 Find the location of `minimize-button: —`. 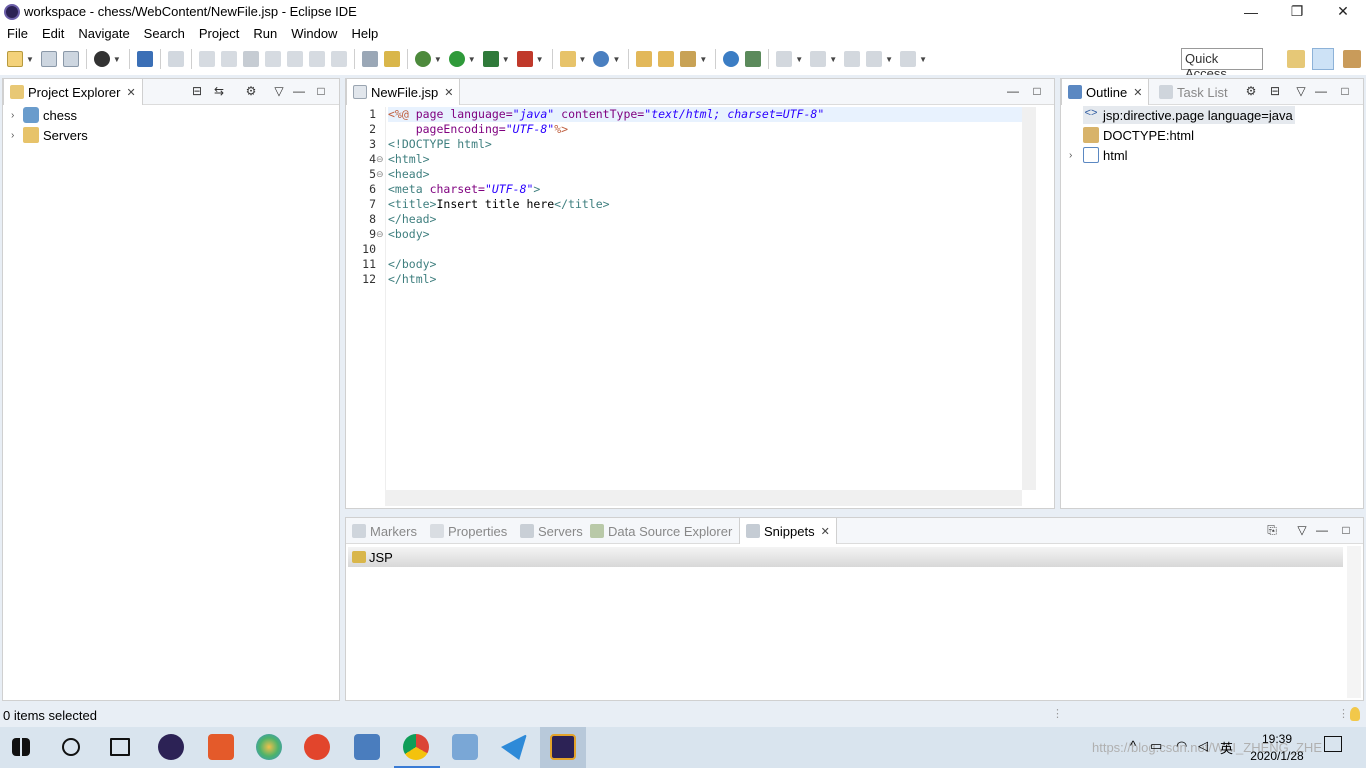

minimize-button: — is located at coordinates (1251, 11).